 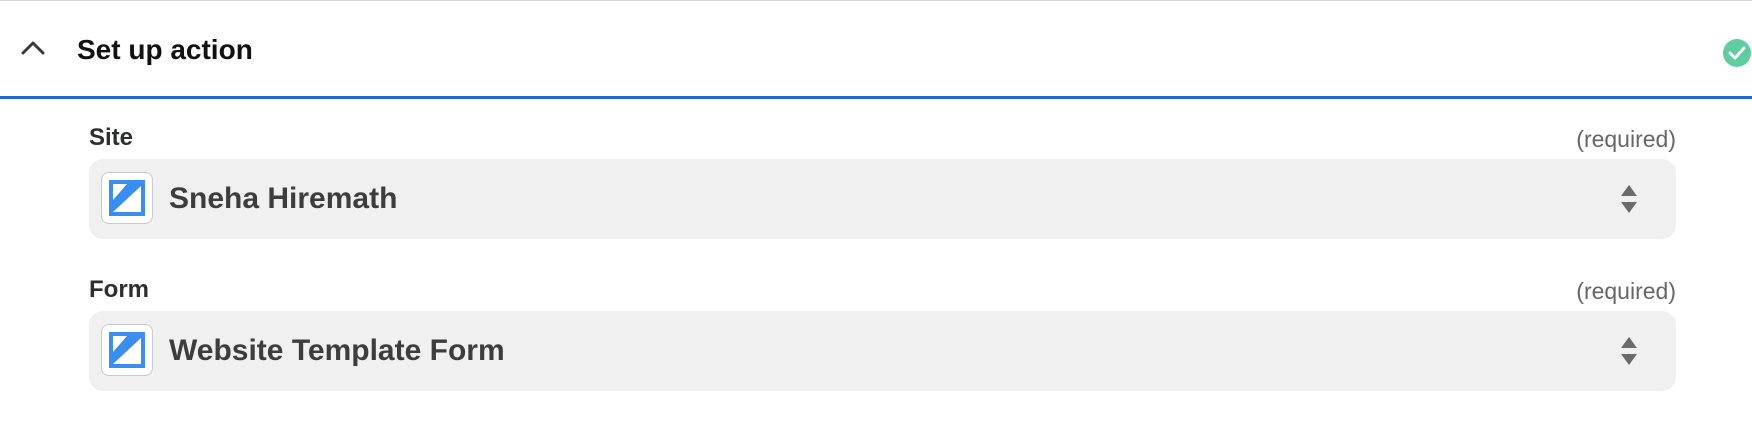 What do you see at coordinates (1626, 139) in the screenshot?
I see `site-required-note: (required)` at bounding box center [1626, 139].